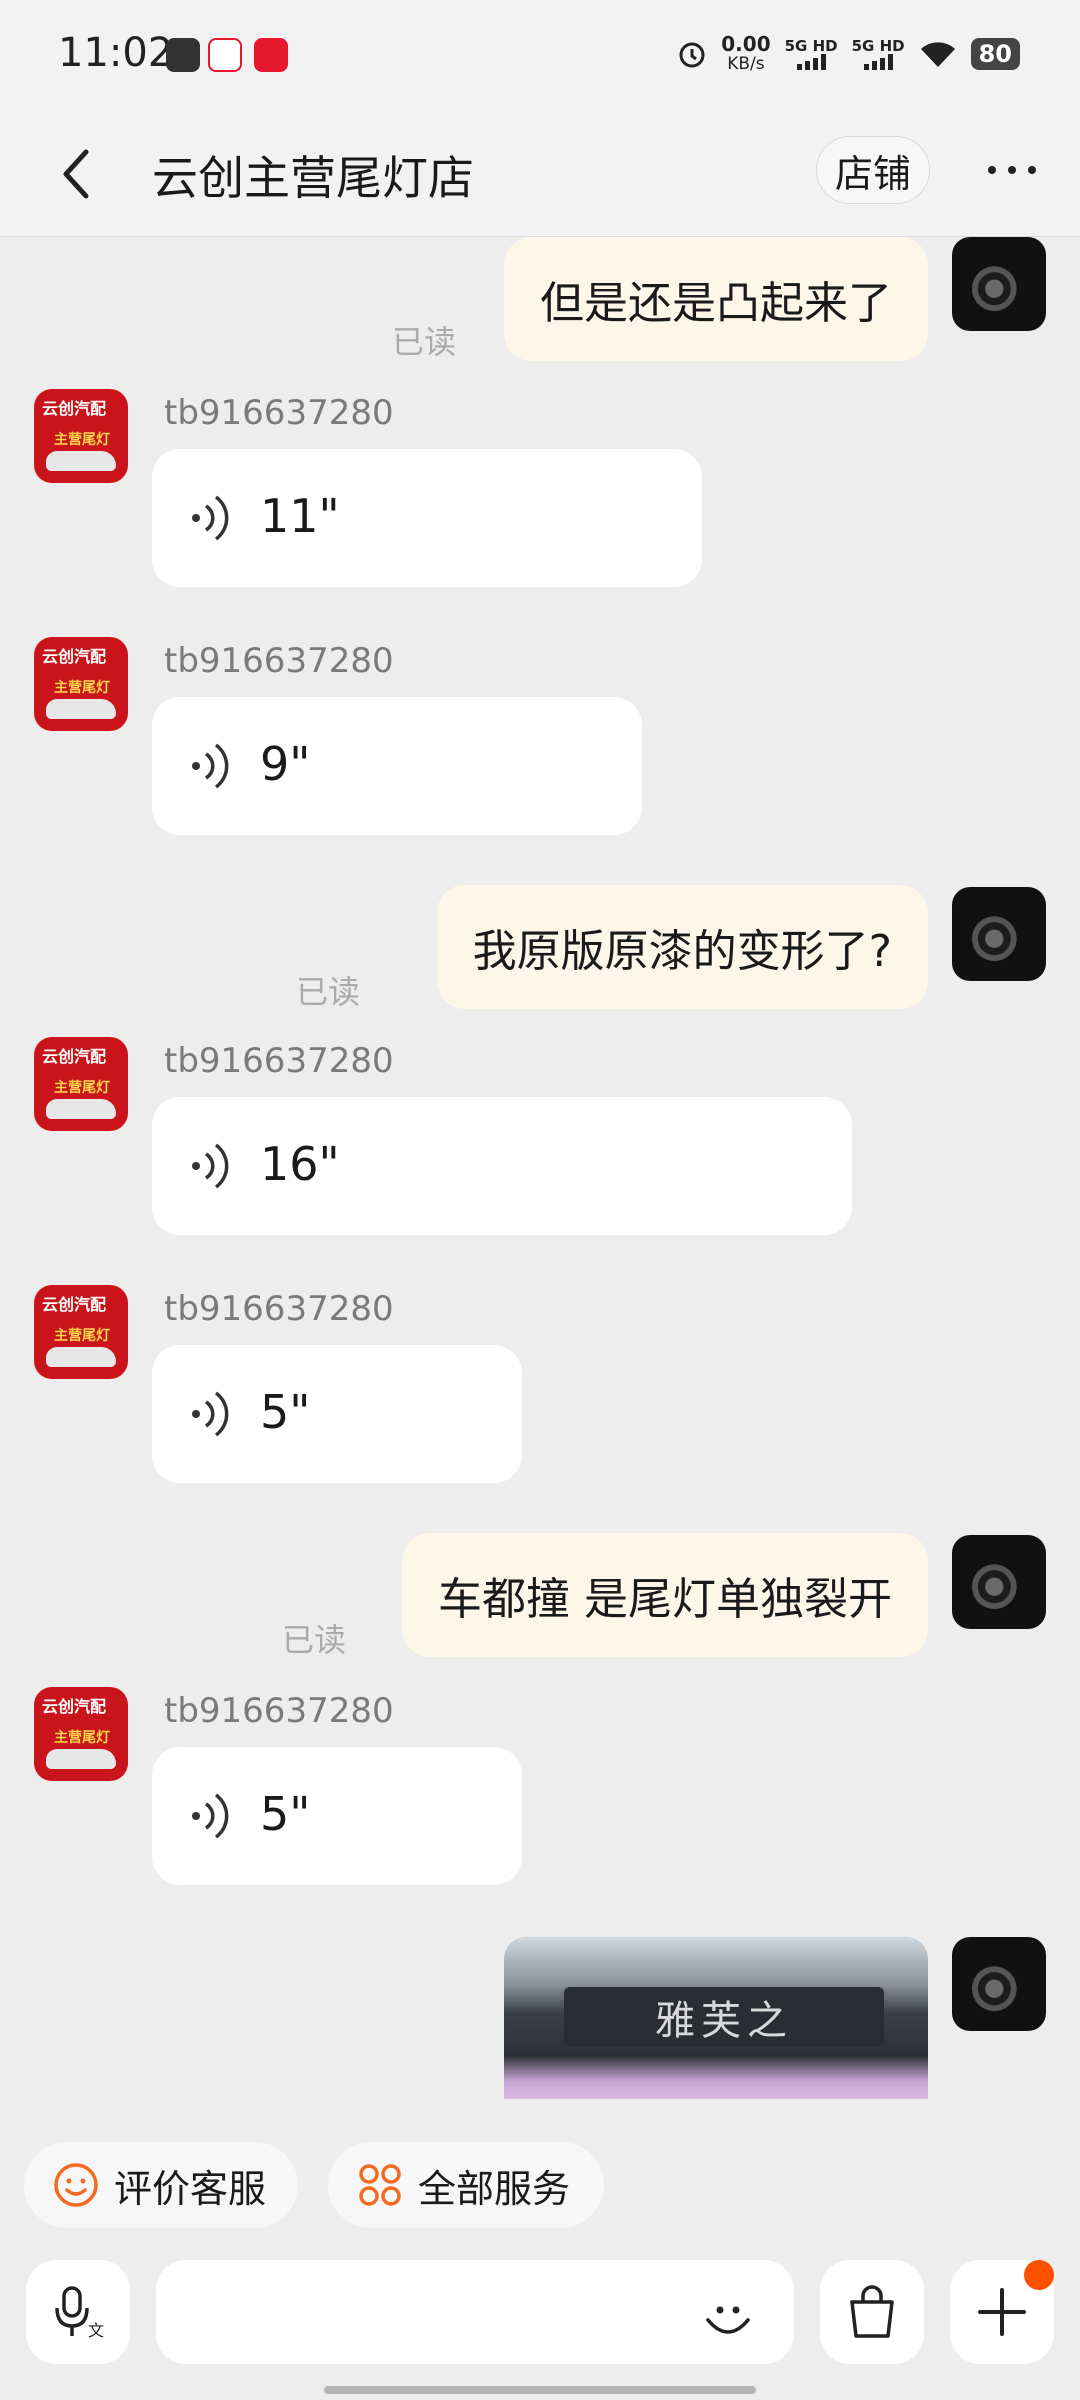 Image resolution: width=1080 pixels, height=2400 pixels. Describe the element at coordinates (1039, 2275) in the screenshot. I see `notification-dot` at that location.